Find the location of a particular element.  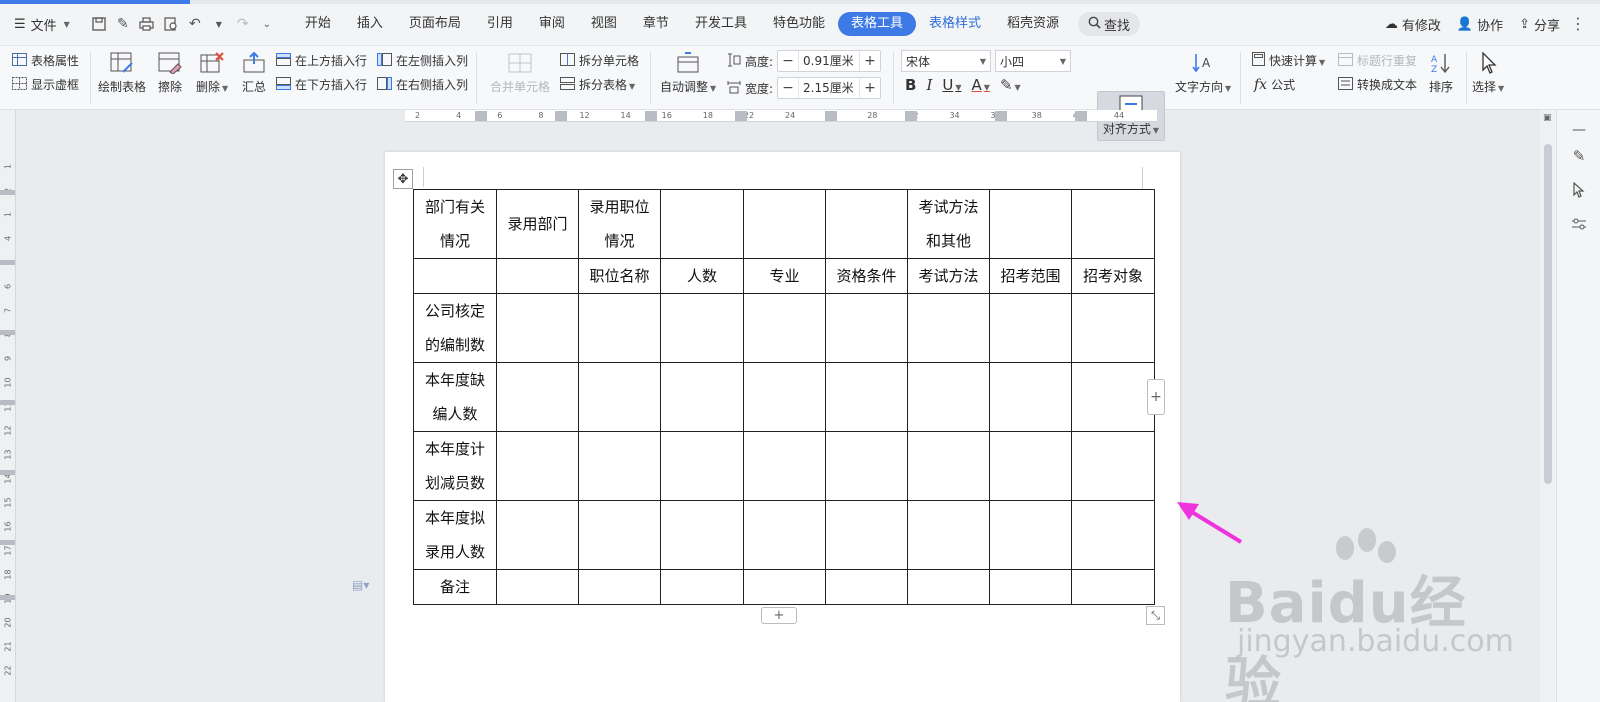

vertical-scrollbar: ▣ is located at coordinates (1548, 406).